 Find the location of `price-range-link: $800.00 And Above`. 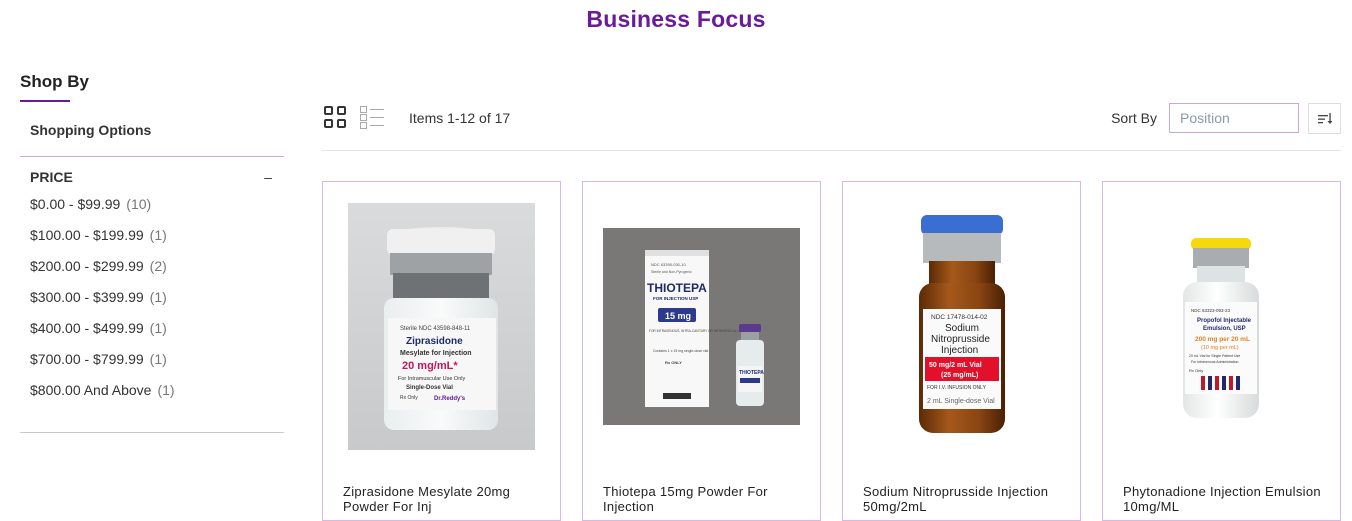

price-range-link: $800.00 And Above is located at coordinates (90, 390).